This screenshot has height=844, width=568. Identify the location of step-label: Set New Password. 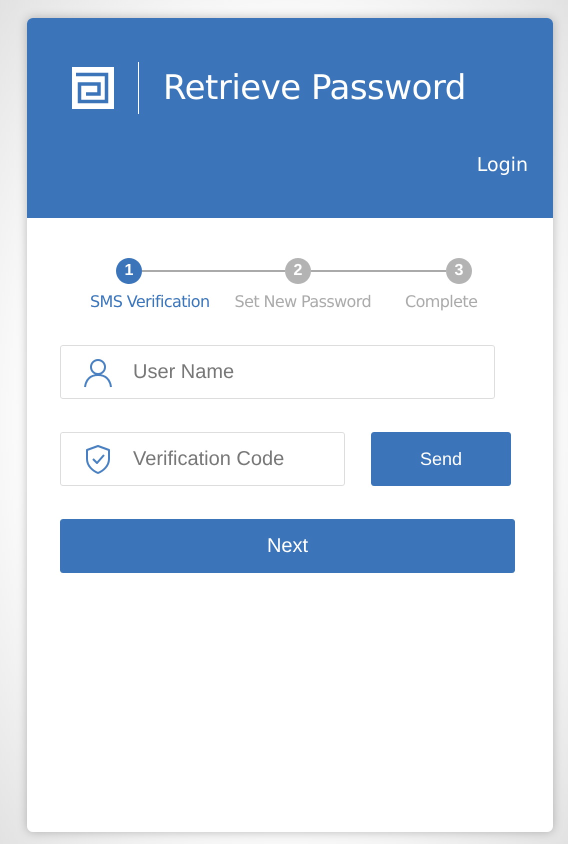
(302, 301).